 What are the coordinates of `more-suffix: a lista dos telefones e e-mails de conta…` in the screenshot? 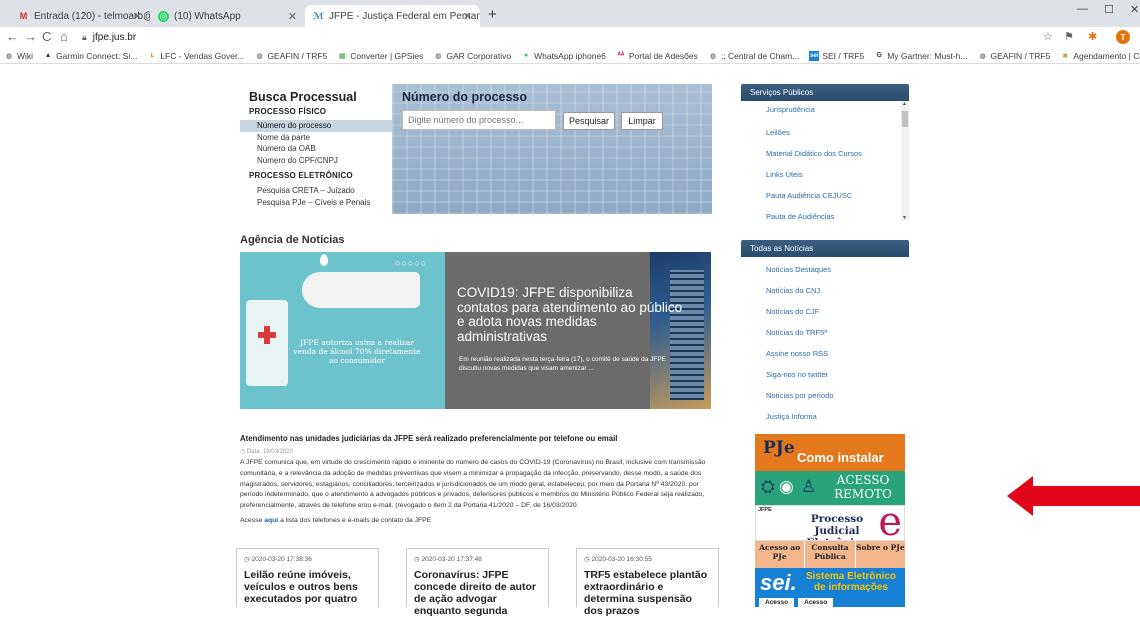 It's located at (356, 520).